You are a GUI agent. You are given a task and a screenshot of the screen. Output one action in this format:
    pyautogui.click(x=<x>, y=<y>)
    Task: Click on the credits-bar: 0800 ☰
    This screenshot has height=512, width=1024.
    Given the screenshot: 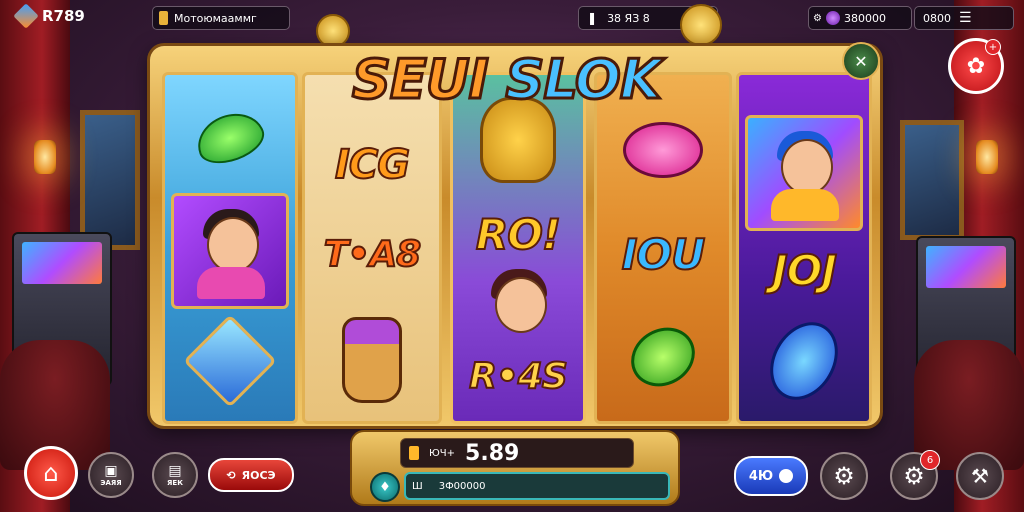 What is the action you would take?
    pyautogui.click(x=964, y=18)
    